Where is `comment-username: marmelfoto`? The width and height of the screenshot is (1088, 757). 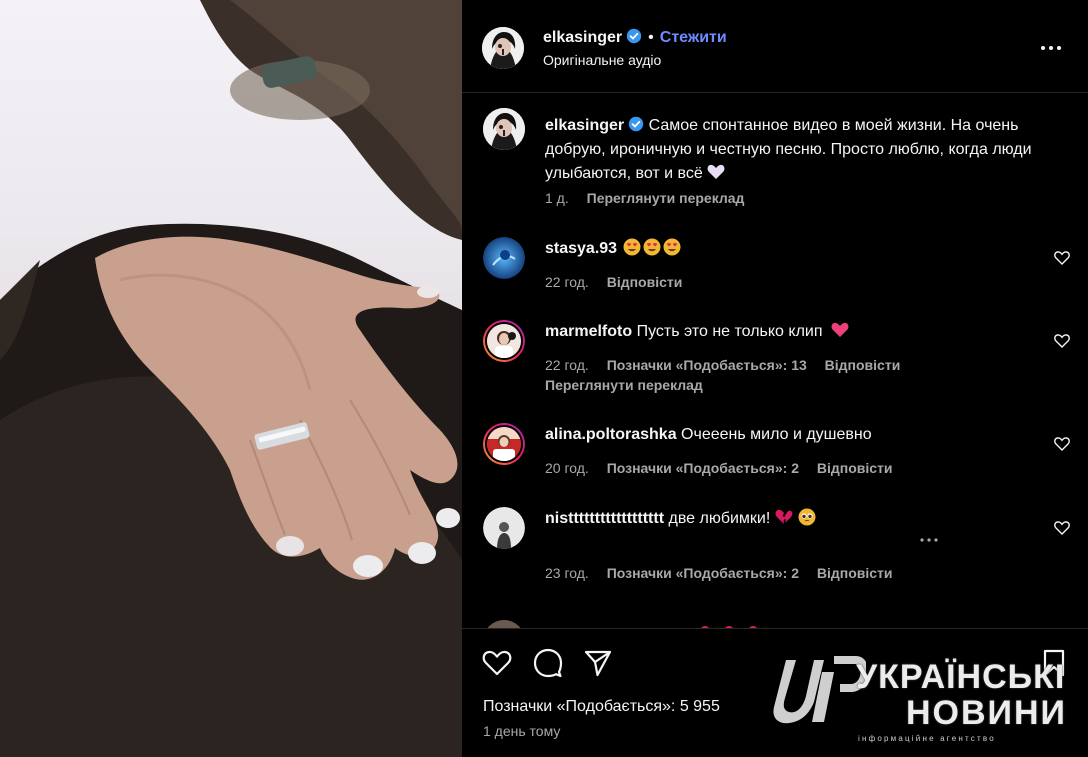
comment-username: marmelfoto is located at coordinates (588, 331).